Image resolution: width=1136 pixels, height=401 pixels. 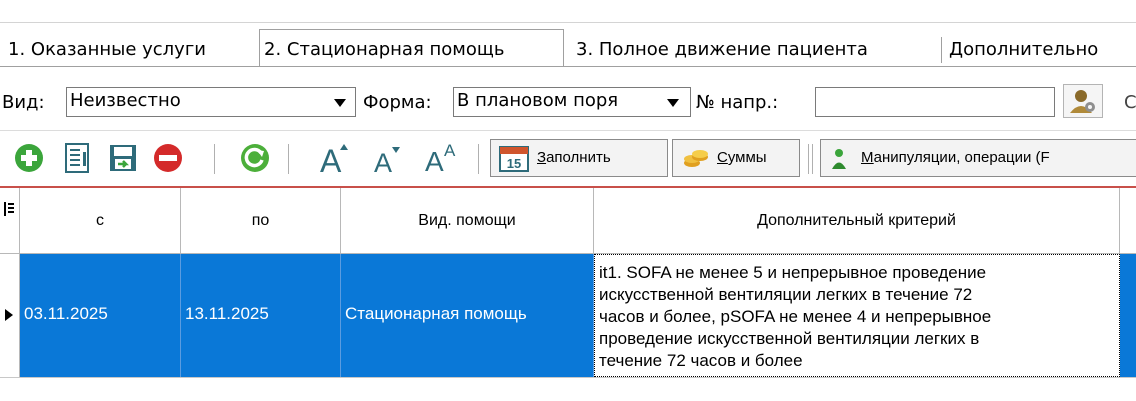 I want to click on manipulations-rest: анипуляции, операции (F, so click(x=961, y=157).